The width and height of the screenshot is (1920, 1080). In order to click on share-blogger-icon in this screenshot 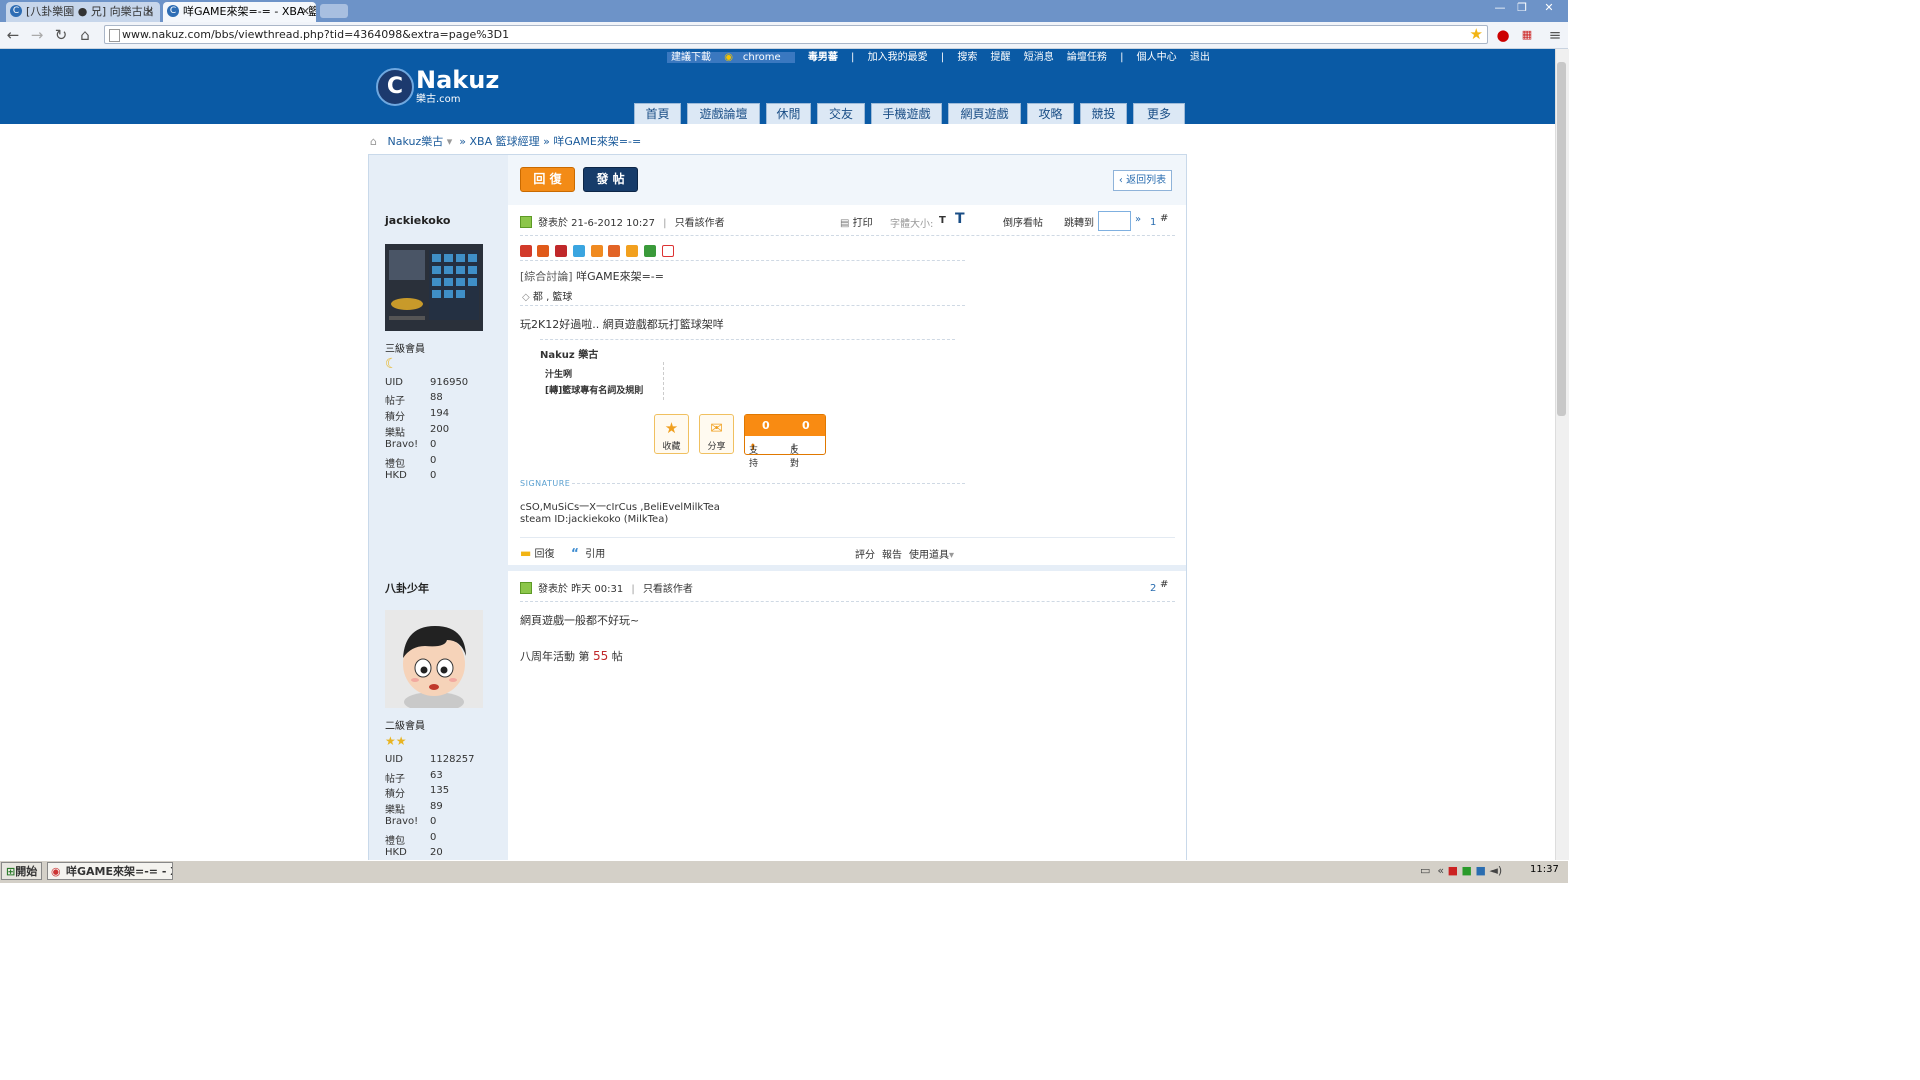, I will do `click(597, 251)`.